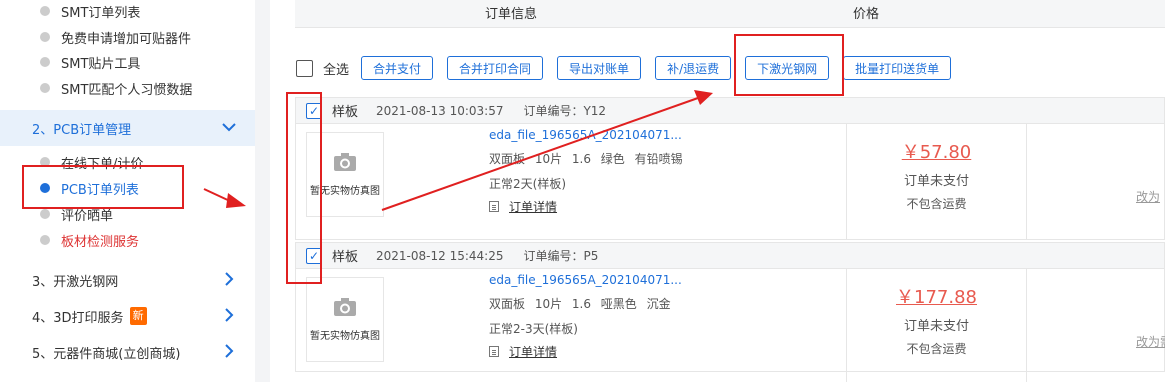 This screenshot has height=382, width=1165. What do you see at coordinates (936, 296) in the screenshot?
I see `order-price: ￥177.88` at bounding box center [936, 296].